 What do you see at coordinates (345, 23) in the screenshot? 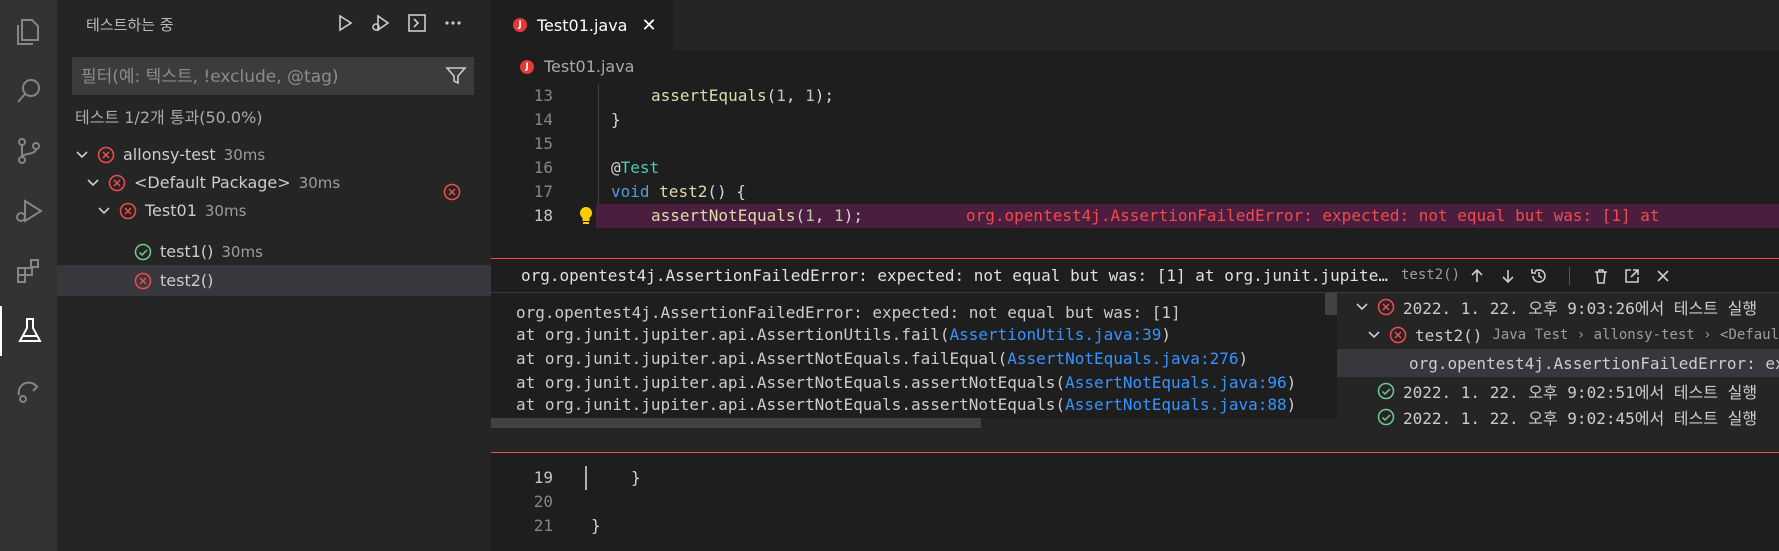
I see `run-all-icon` at bounding box center [345, 23].